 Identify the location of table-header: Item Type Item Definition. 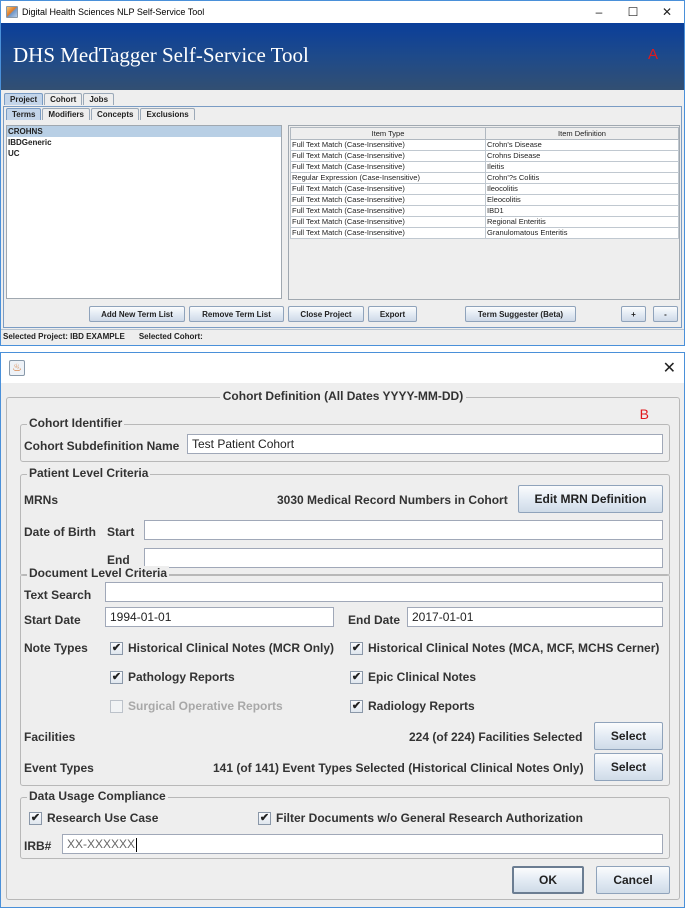
(484, 133).